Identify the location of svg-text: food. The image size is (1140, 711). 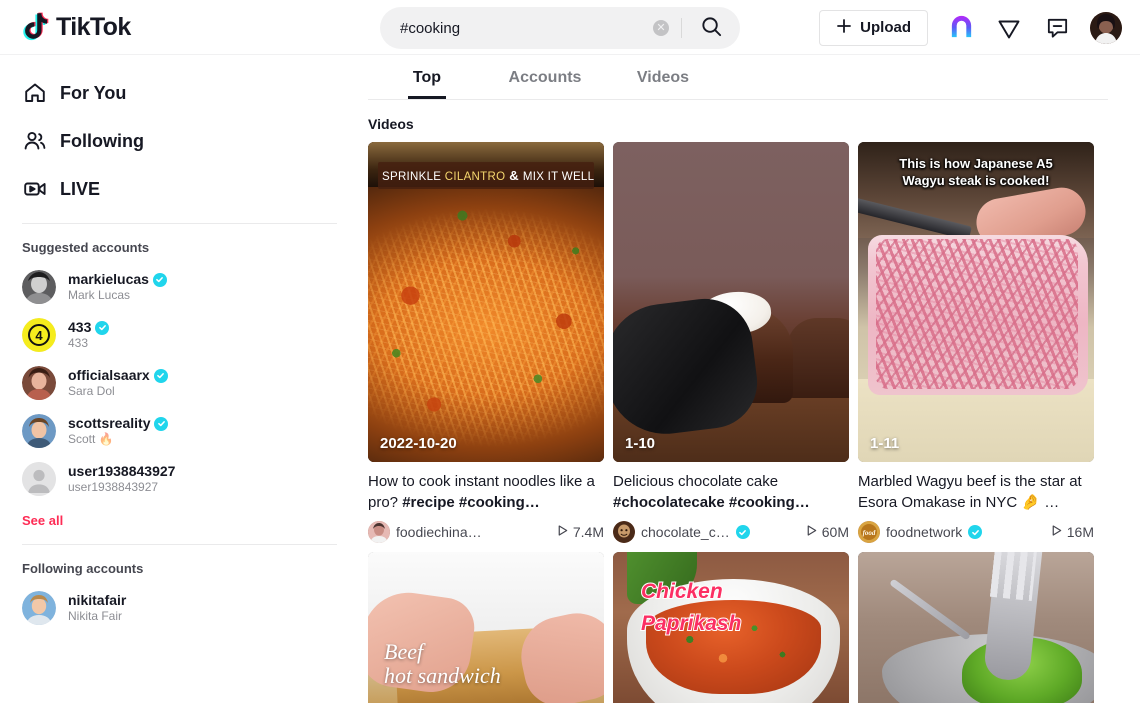
(869, 533).